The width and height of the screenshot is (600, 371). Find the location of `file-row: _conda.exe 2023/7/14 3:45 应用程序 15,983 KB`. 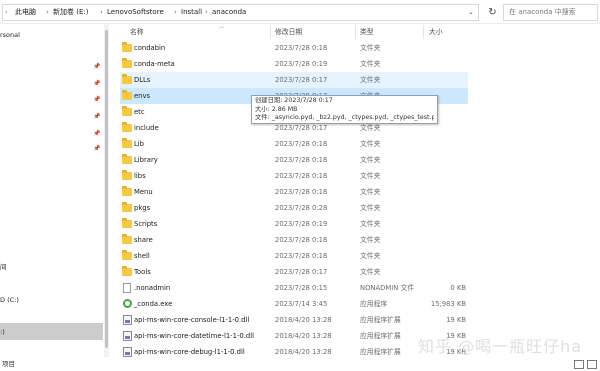

file-row: _conda.exe 2023/7/14 3:45 应用程序 15,983 KB is located at coordinates (294, 304).